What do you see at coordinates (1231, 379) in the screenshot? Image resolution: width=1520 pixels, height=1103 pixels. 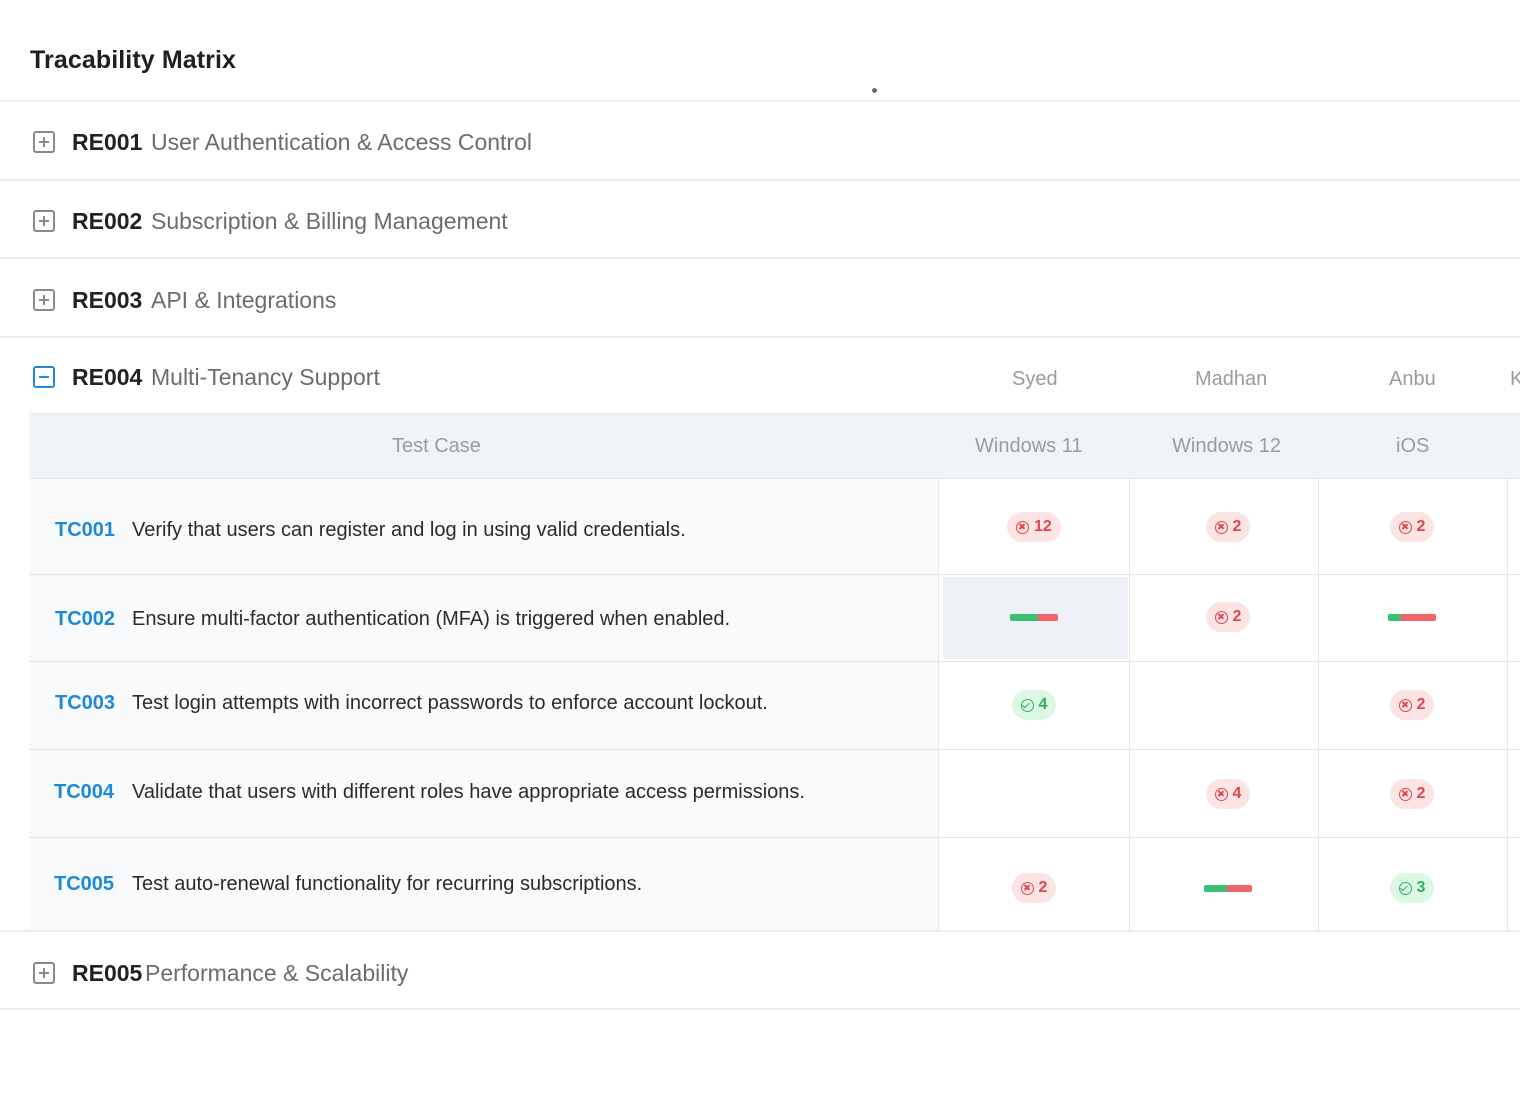 I see `assignee-header: Madhan` at bounding box center [1231, 379].